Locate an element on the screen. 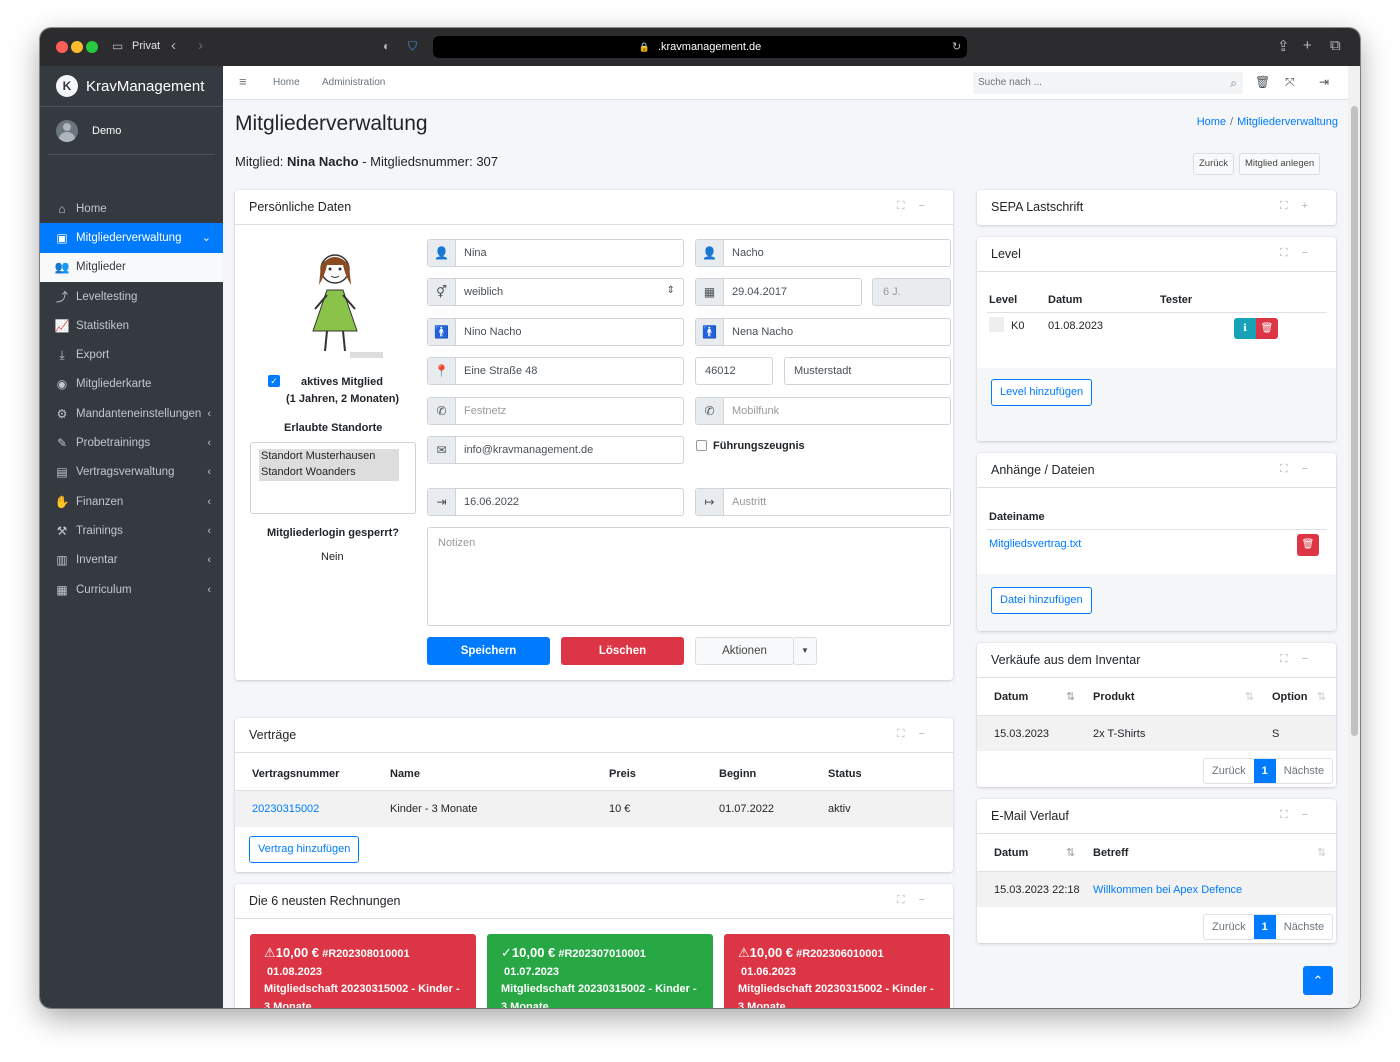  police-certificate-checkbox is located at coordinates (701, 445).